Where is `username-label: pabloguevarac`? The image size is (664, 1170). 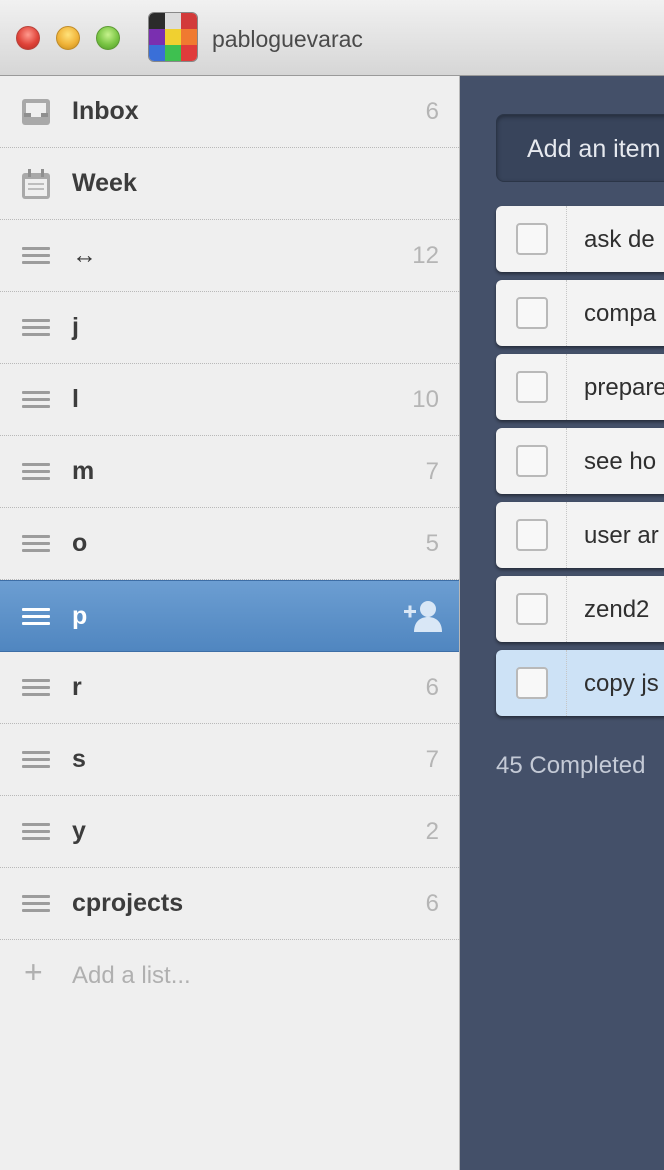
username-label: pabloguevarac is located at coordinates (287, 39).